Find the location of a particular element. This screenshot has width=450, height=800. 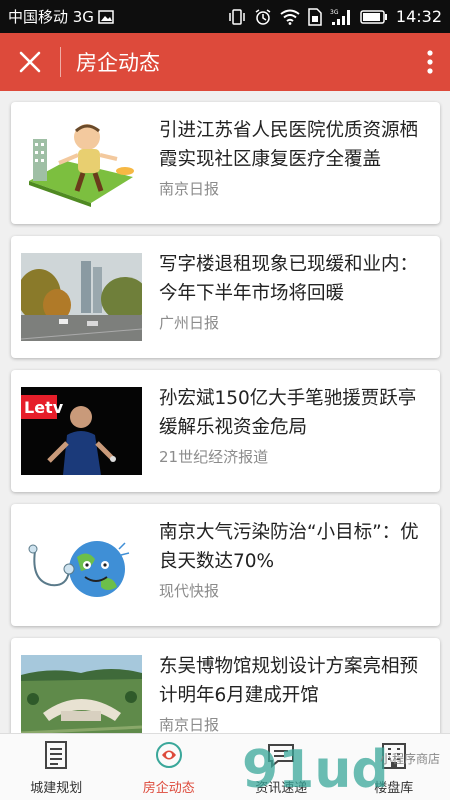

article-source: 广州日报 is located at coordinates (189, 323).